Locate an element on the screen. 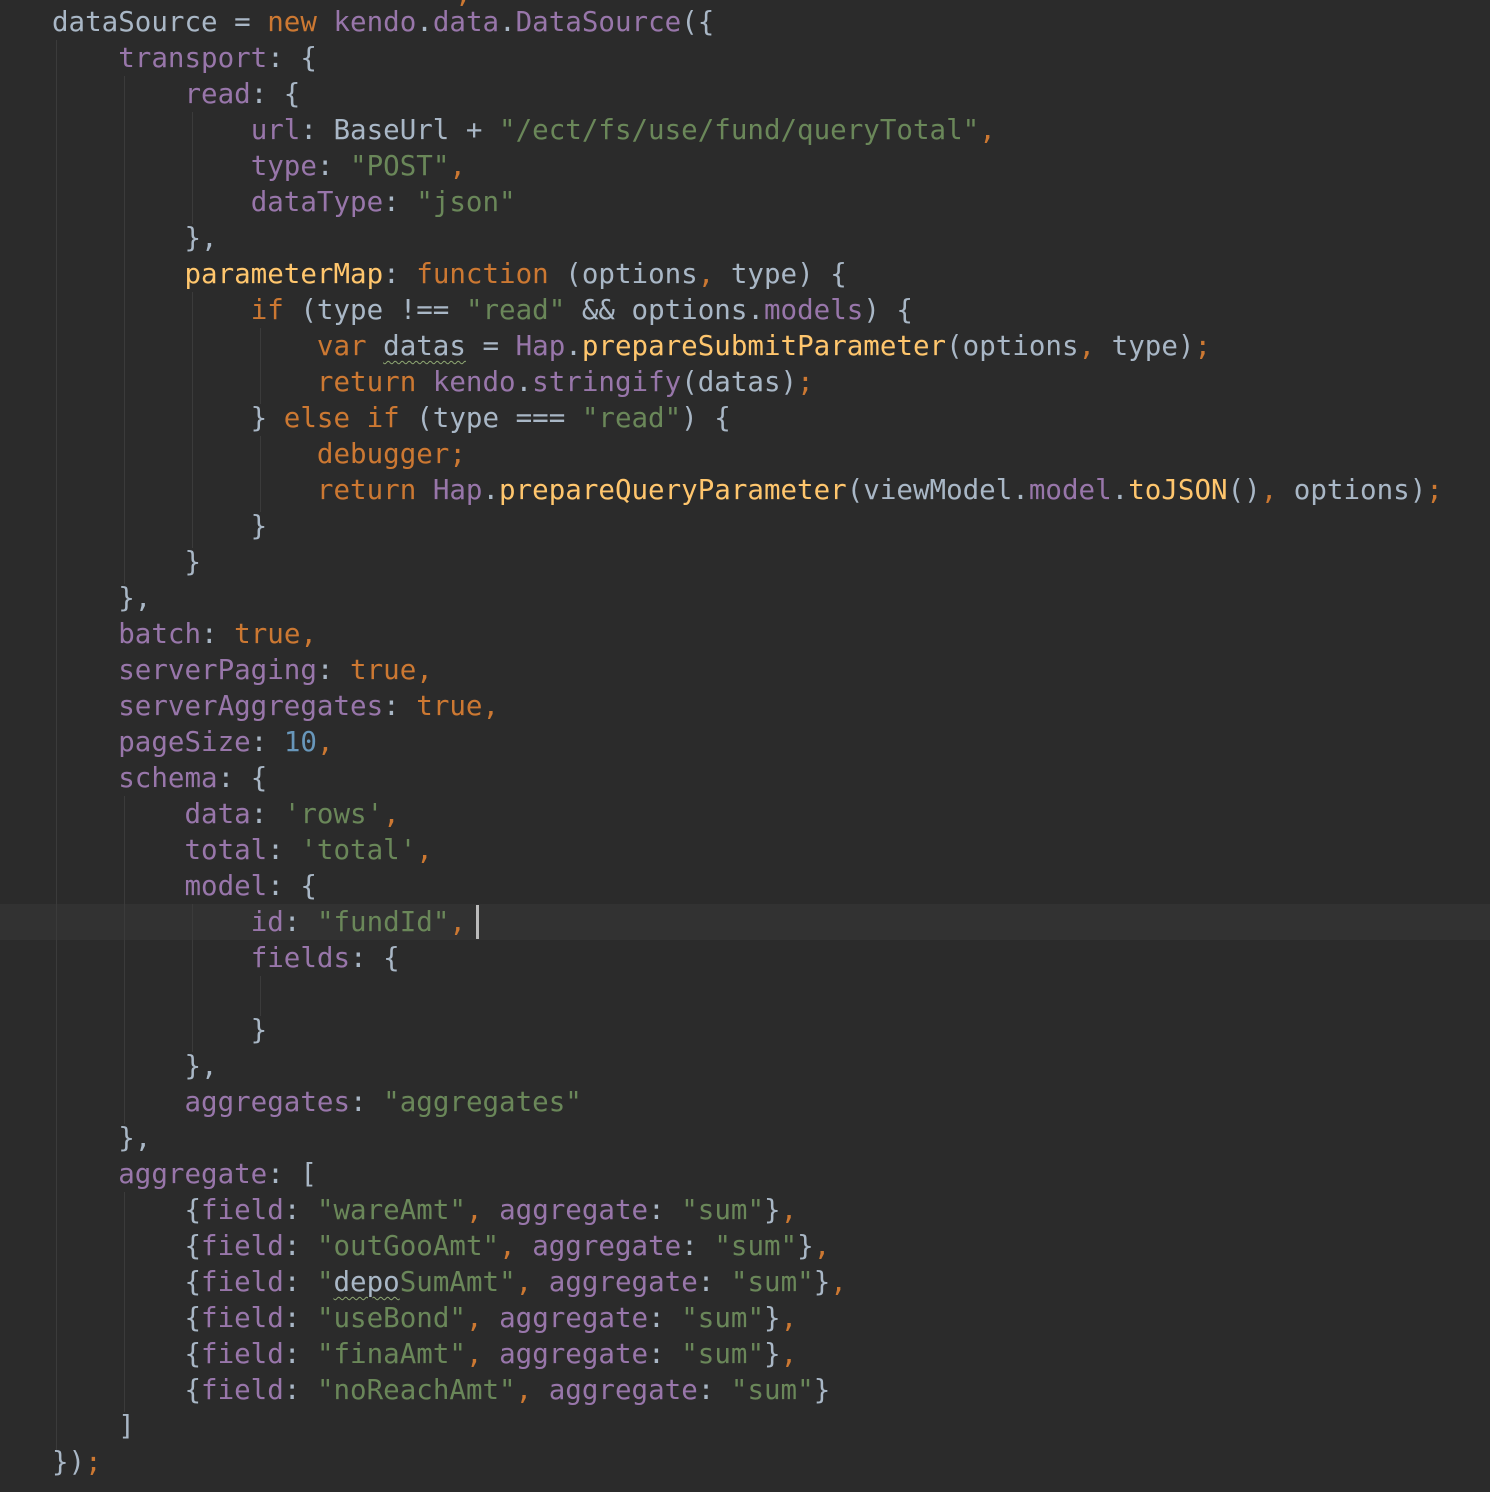  code-line-8: parameterMap: function (options, type) { is located at coordinates (449, 274).